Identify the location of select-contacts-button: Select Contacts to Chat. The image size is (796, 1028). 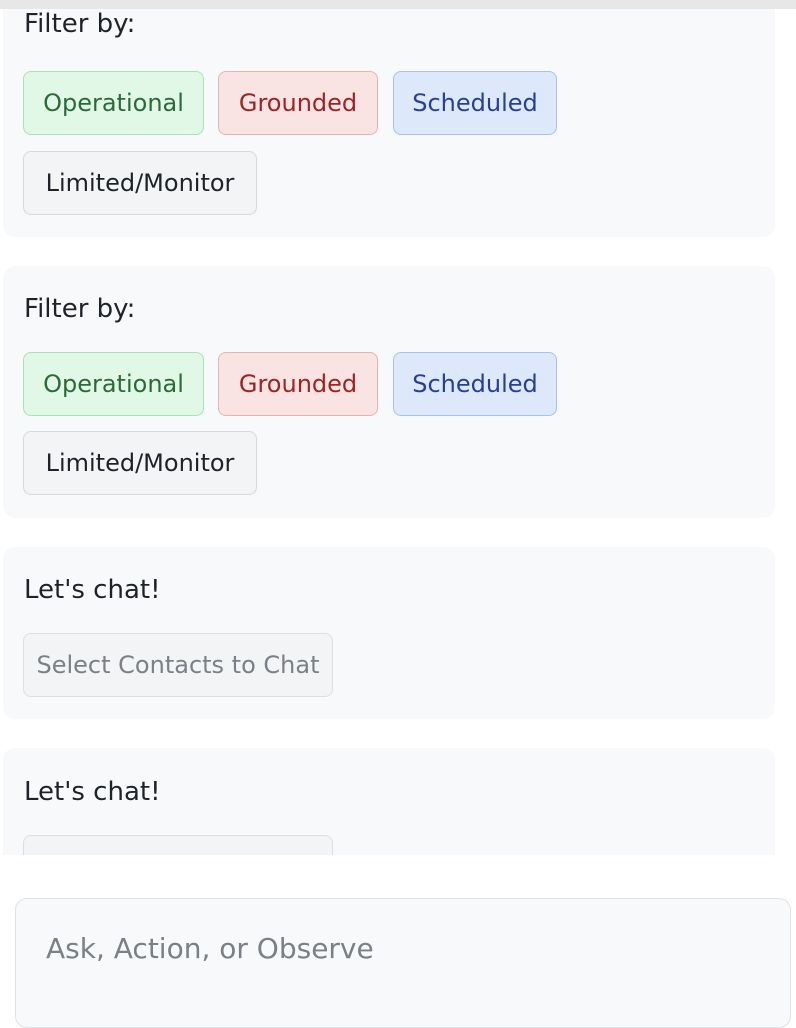
(178, 665).